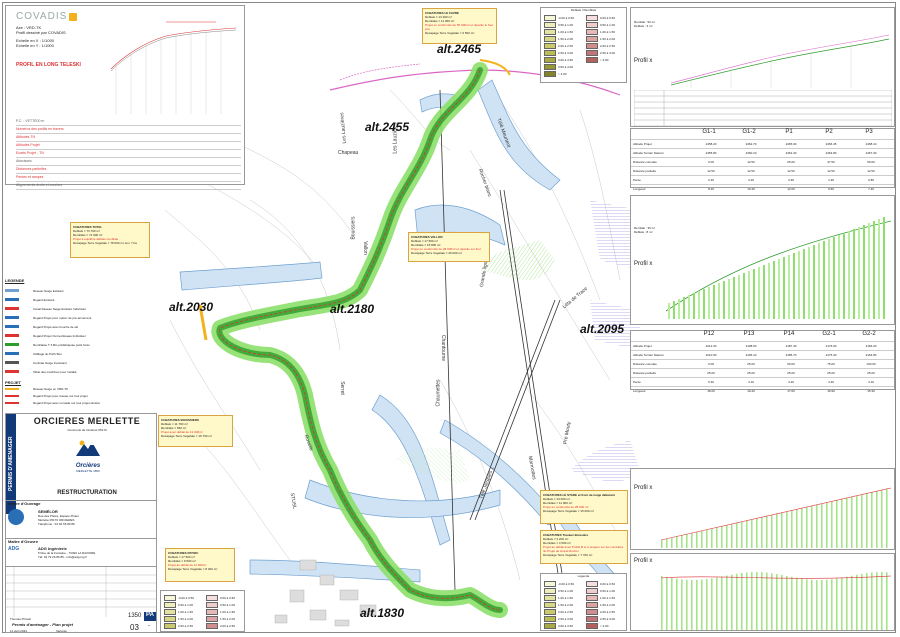  Describe the element at coordinates (24, 503) in the screenshot. I see `moa-title: Maître d'Ouvrage` at that location.